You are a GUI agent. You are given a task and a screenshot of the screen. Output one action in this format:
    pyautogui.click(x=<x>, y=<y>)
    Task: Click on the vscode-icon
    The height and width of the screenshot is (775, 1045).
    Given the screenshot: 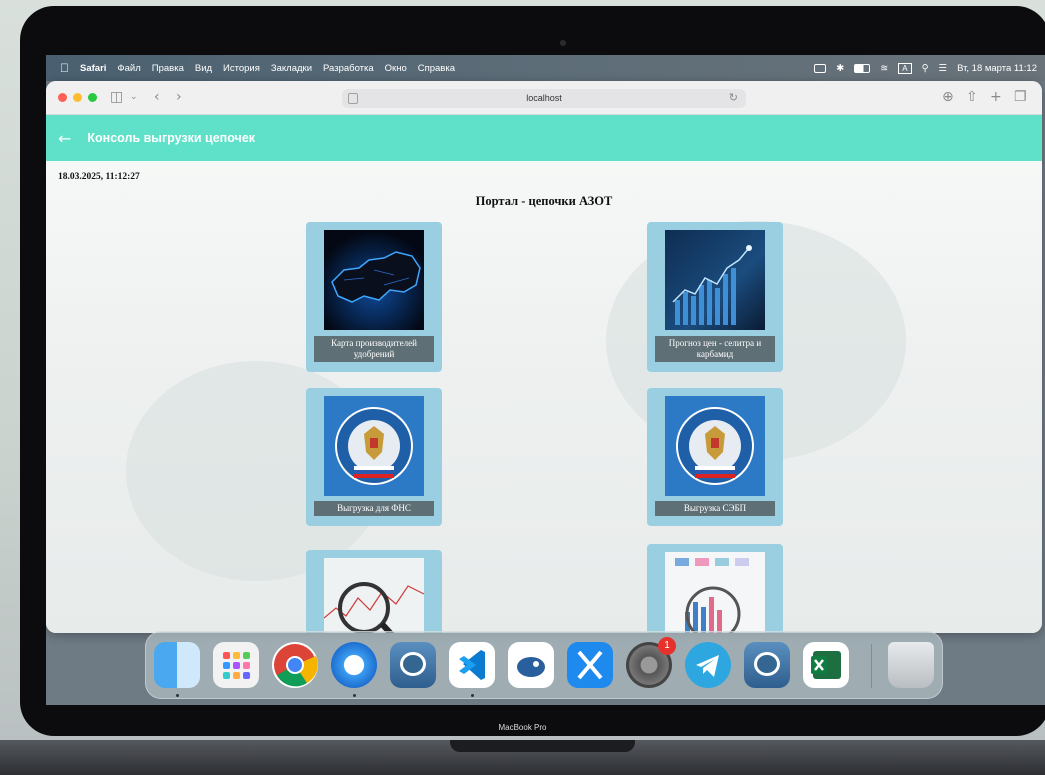 What is the action you would take?
    pyautogui.click(x=472, y=665)
    